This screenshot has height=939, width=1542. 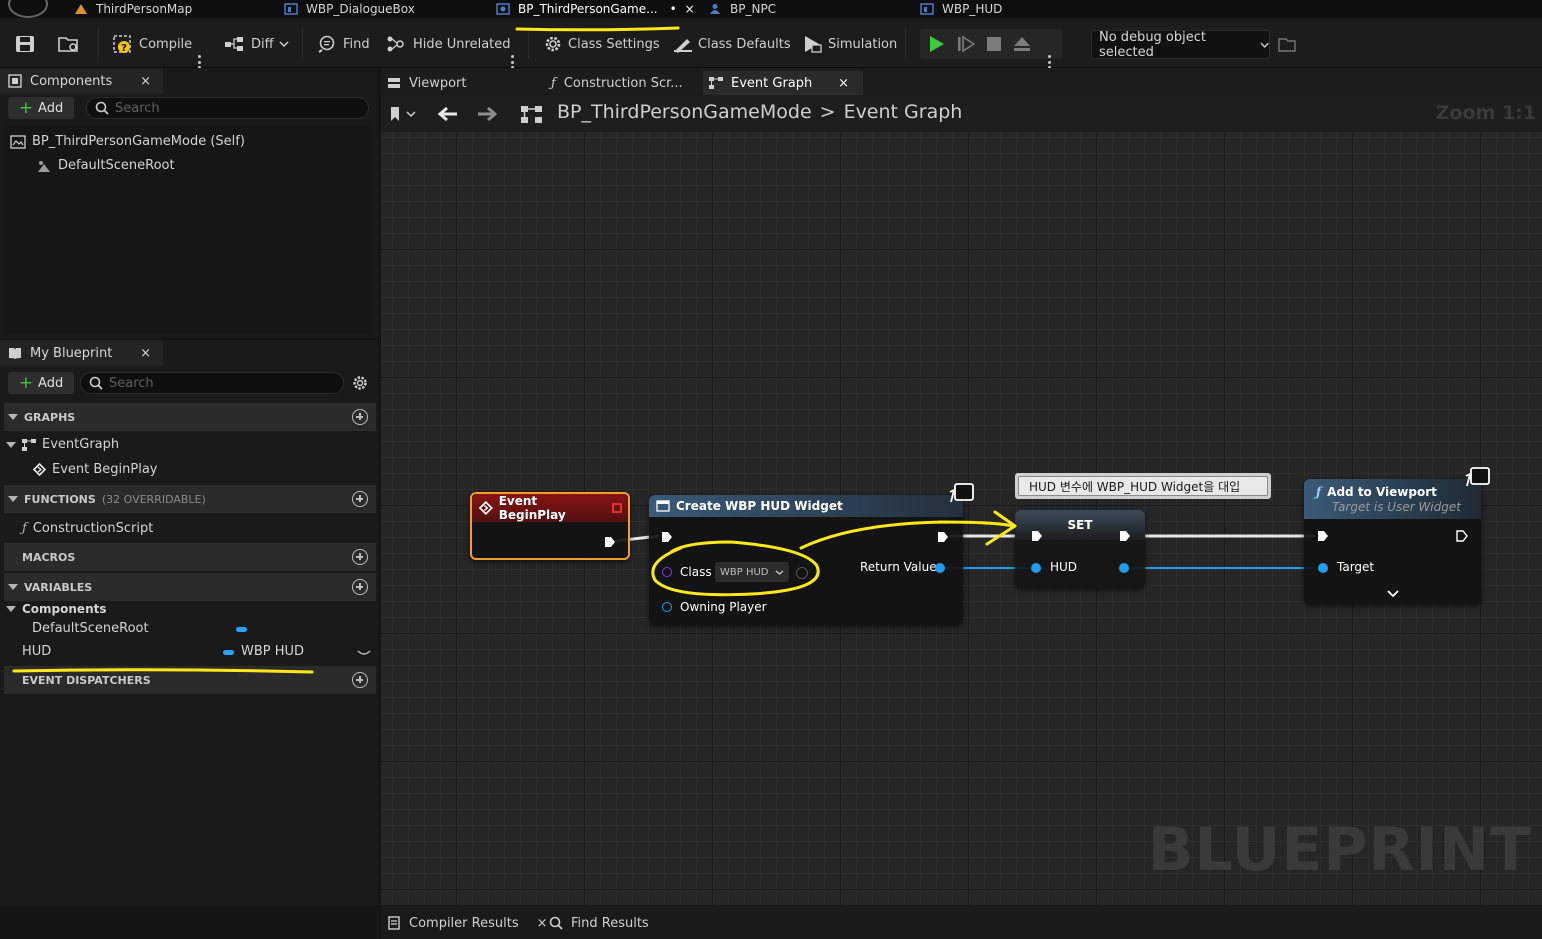 I want to click on blueprint-watermark: BLUEPRINT, so click(x=1339, y=850).